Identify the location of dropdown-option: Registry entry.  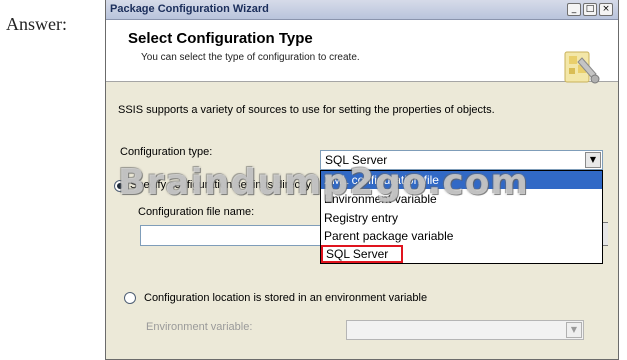
(461, 218).